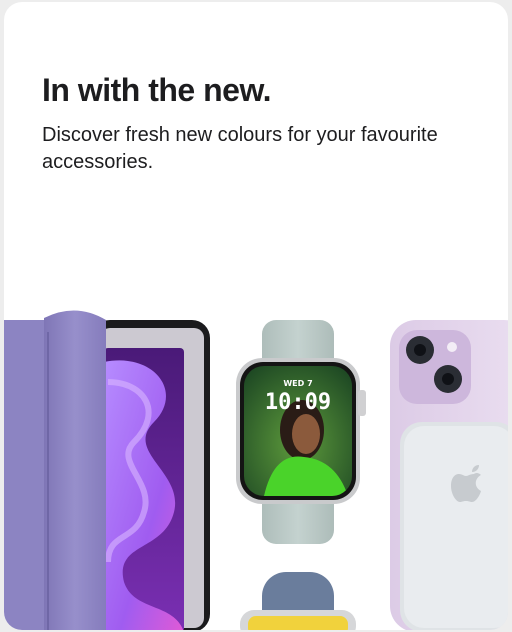 The width and height of the screenshot is (512, 632). Describe the element at coordinates (157, 90) in the screenshot. I see `promo-headline: In with the new.` at that location.